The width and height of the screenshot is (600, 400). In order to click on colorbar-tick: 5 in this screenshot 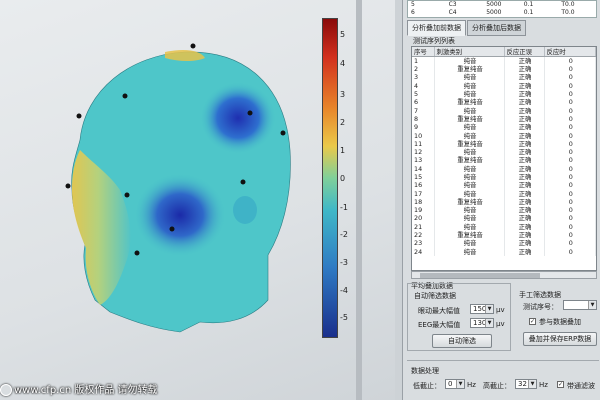, I will do `click(343, 34)`.